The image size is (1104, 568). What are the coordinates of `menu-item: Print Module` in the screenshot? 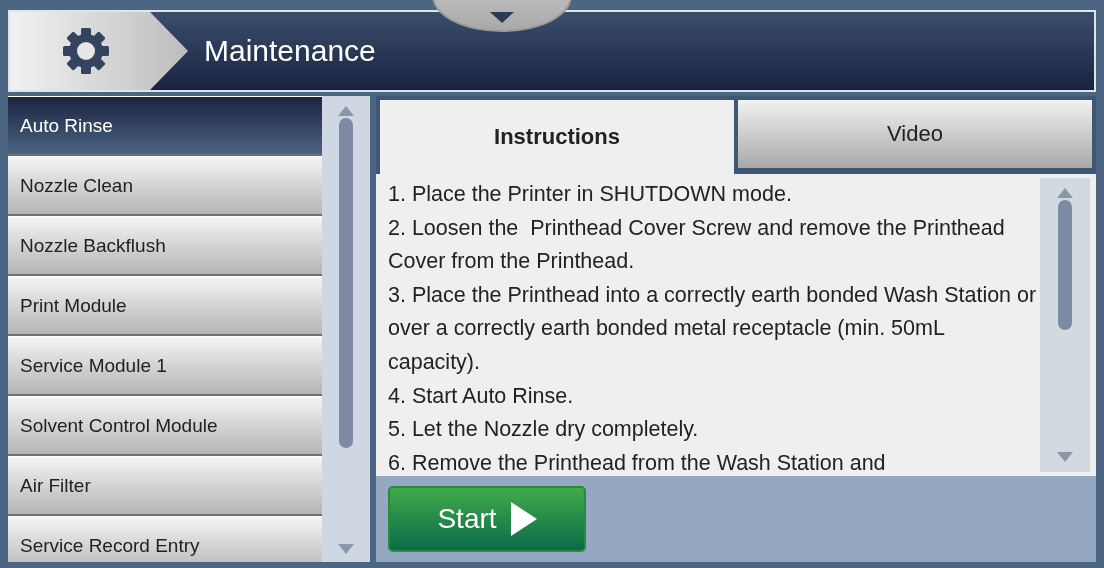 It's located at (165, 306).